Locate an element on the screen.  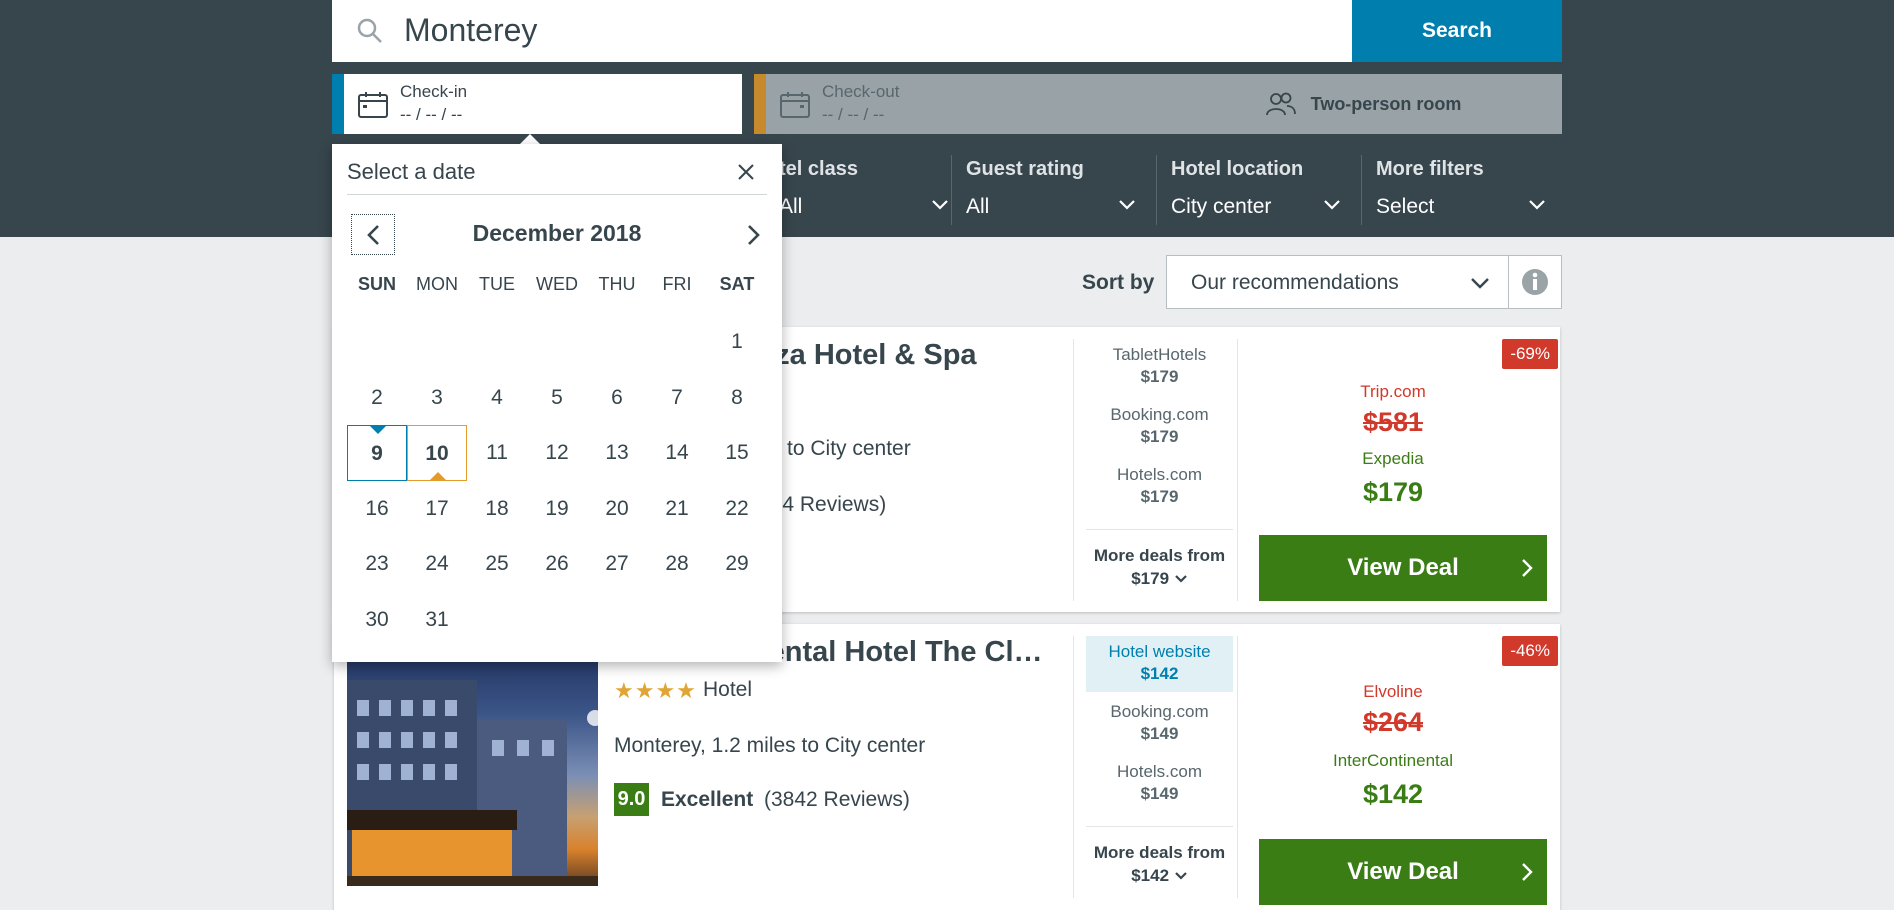
calendar-day-6: 6 is located at coordinates (617, 398).